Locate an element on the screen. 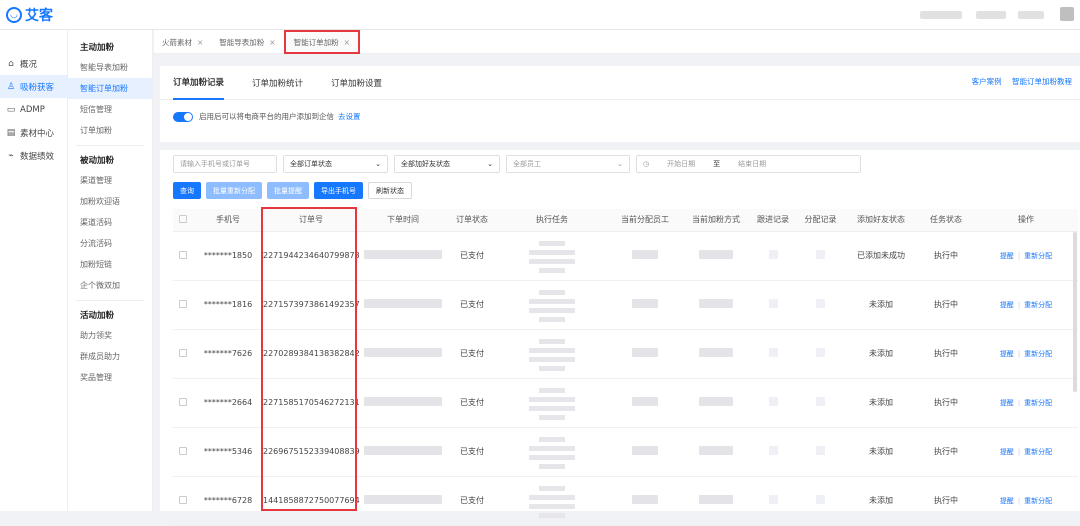 The width and height of the screenshot is (1080, 526). go-settings-link: 去设置 is located at coordinates (349, 116).